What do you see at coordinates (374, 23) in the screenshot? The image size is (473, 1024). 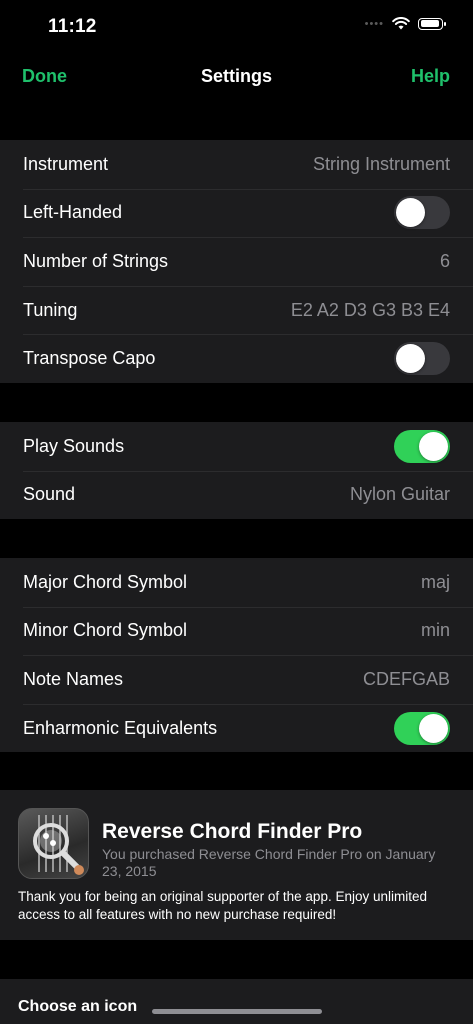 I see `signal-dots-icon: ••••` at bounding box center [374, 23].